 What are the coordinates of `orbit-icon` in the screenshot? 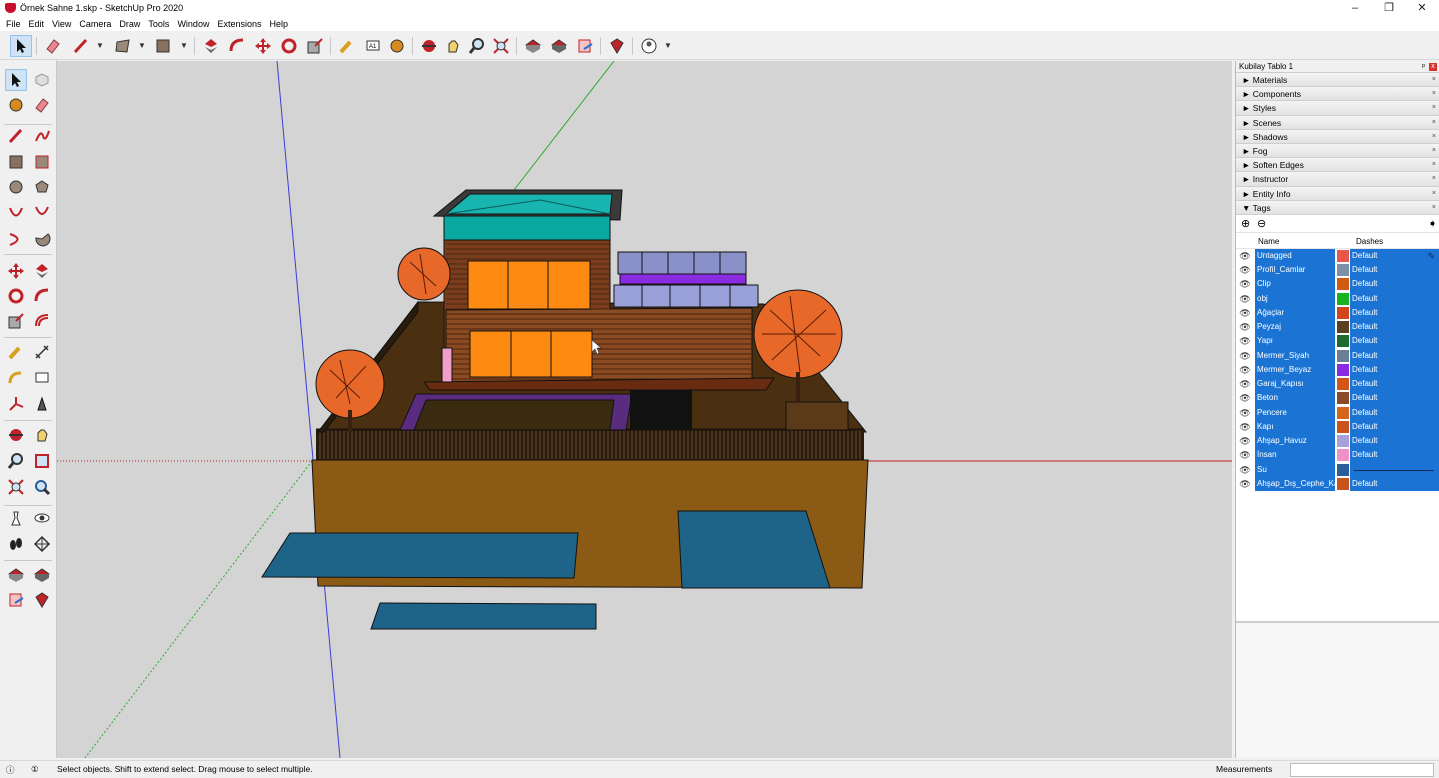 It's located at (429, 46).